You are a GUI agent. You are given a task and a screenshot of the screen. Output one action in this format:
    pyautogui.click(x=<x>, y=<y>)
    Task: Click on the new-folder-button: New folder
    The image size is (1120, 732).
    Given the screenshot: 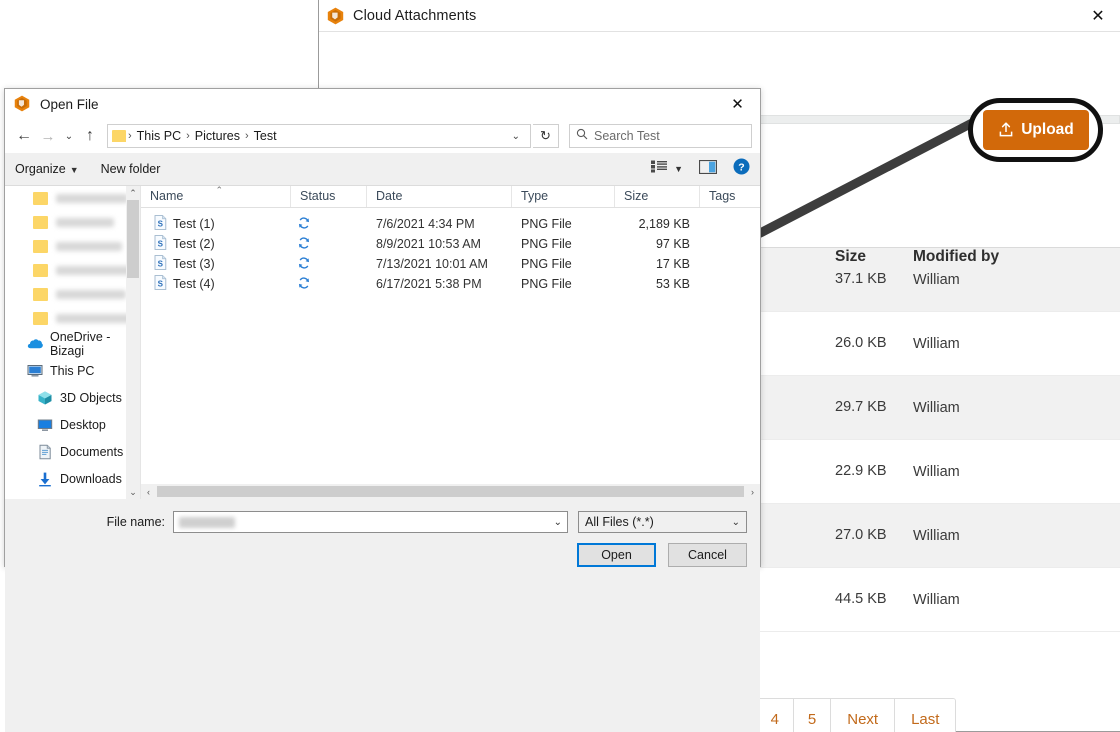 What is the action you would take?
    pyautogui.click(x=131, y=169)
    